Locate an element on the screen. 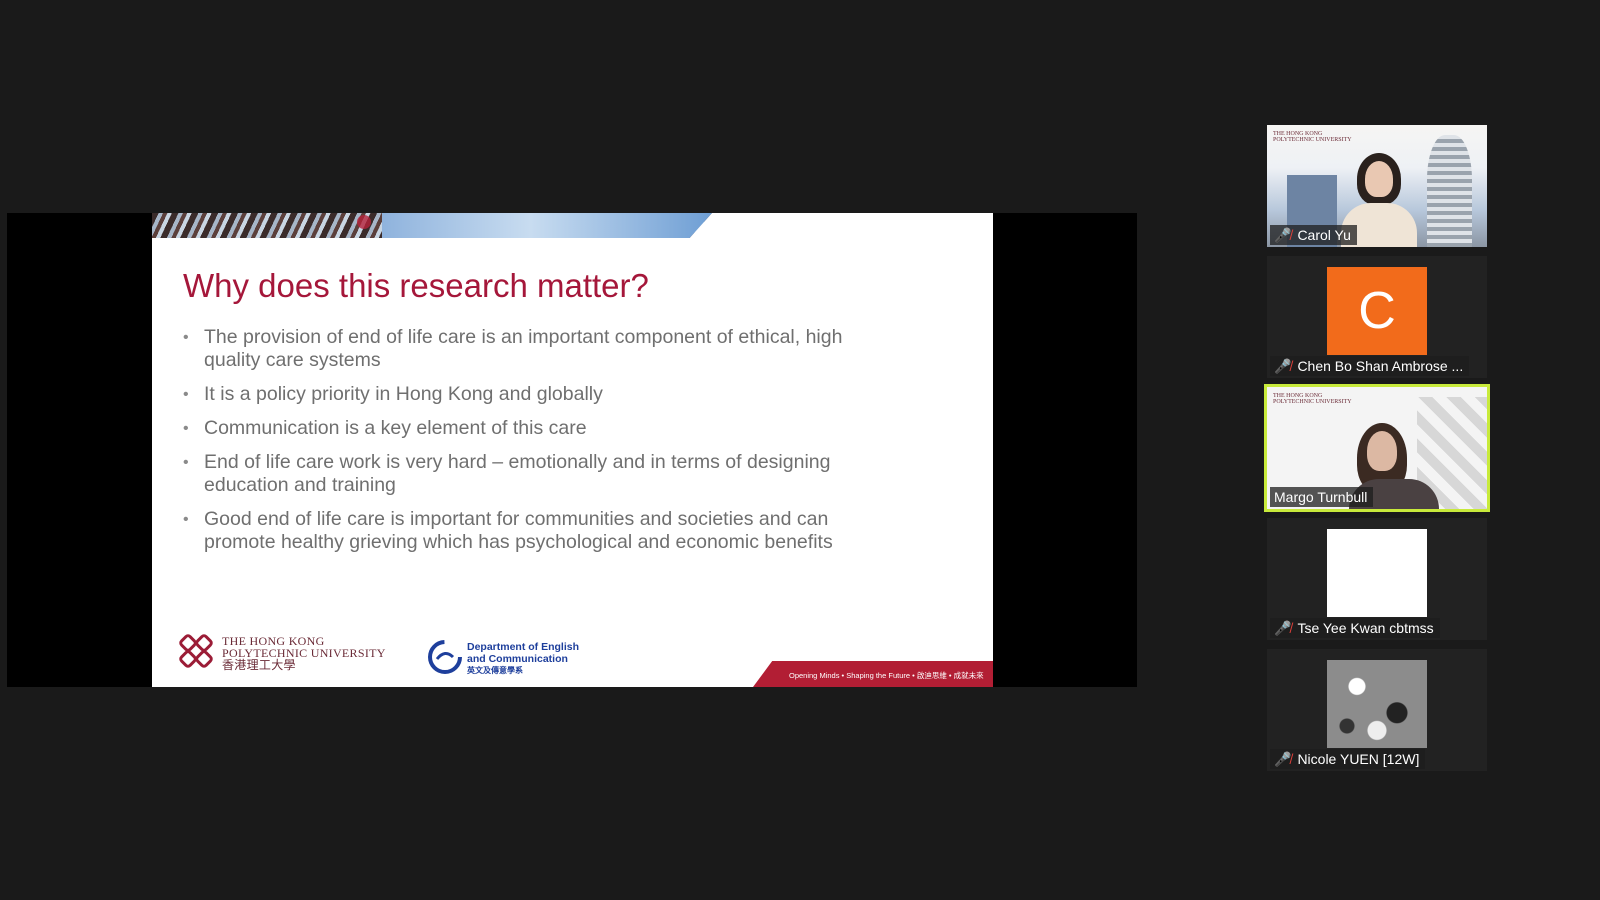 Image resolution: width=1600 pixels, height=900 pixels. participant-name-tag: 🎤̸ Nicole YUEN [12W] is located at coordinates (1348, 759).